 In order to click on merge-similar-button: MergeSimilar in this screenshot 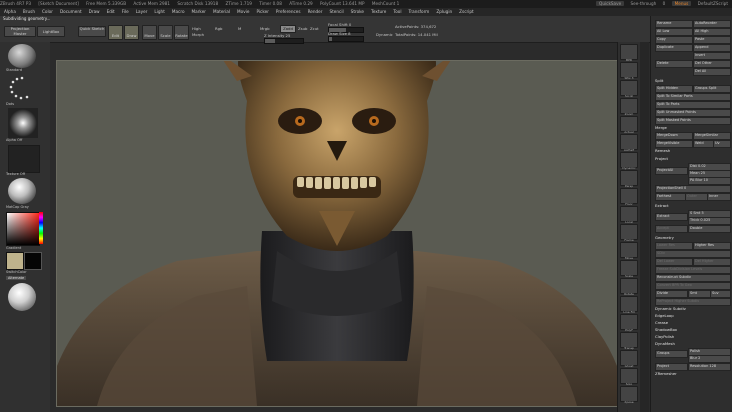, I will do `click(712, 136)`.